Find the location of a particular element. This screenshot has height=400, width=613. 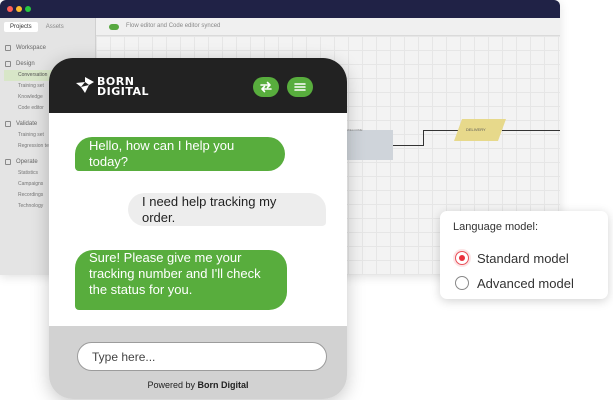

editor-toolbar: Flow editor and Code editor synced is located at coordinates (328, 27).